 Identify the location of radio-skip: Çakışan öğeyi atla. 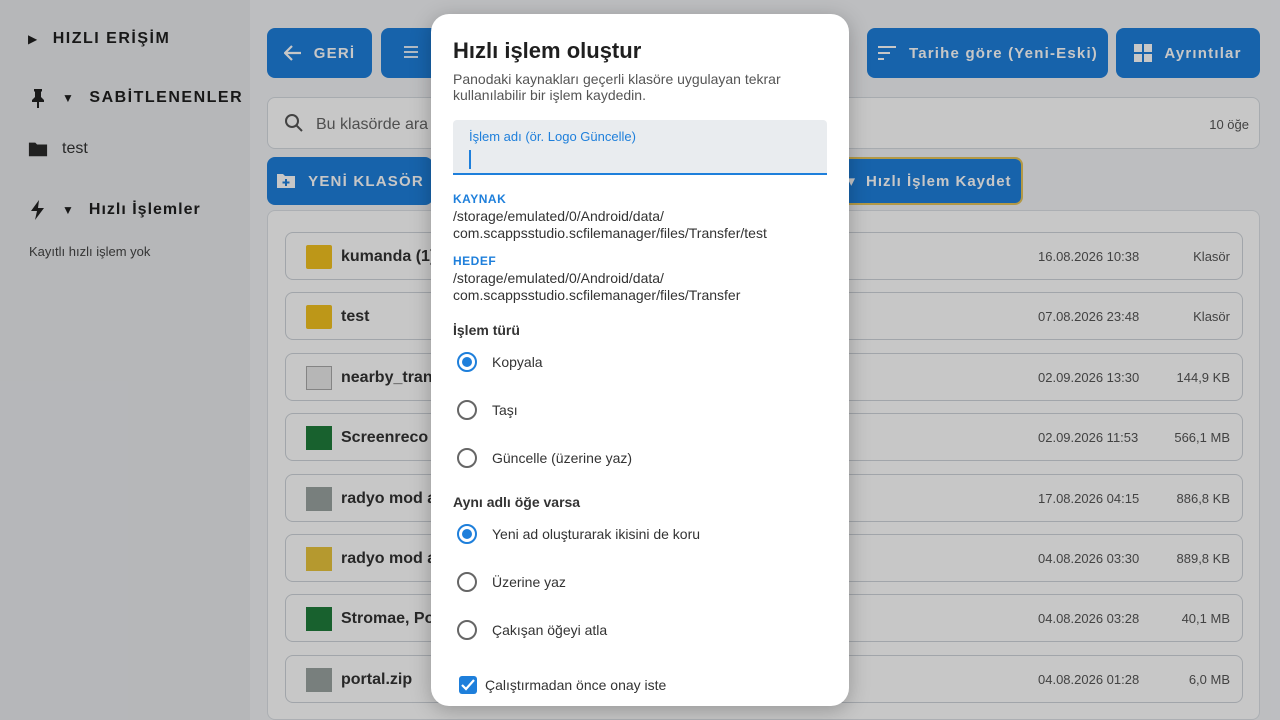
(532, 630).